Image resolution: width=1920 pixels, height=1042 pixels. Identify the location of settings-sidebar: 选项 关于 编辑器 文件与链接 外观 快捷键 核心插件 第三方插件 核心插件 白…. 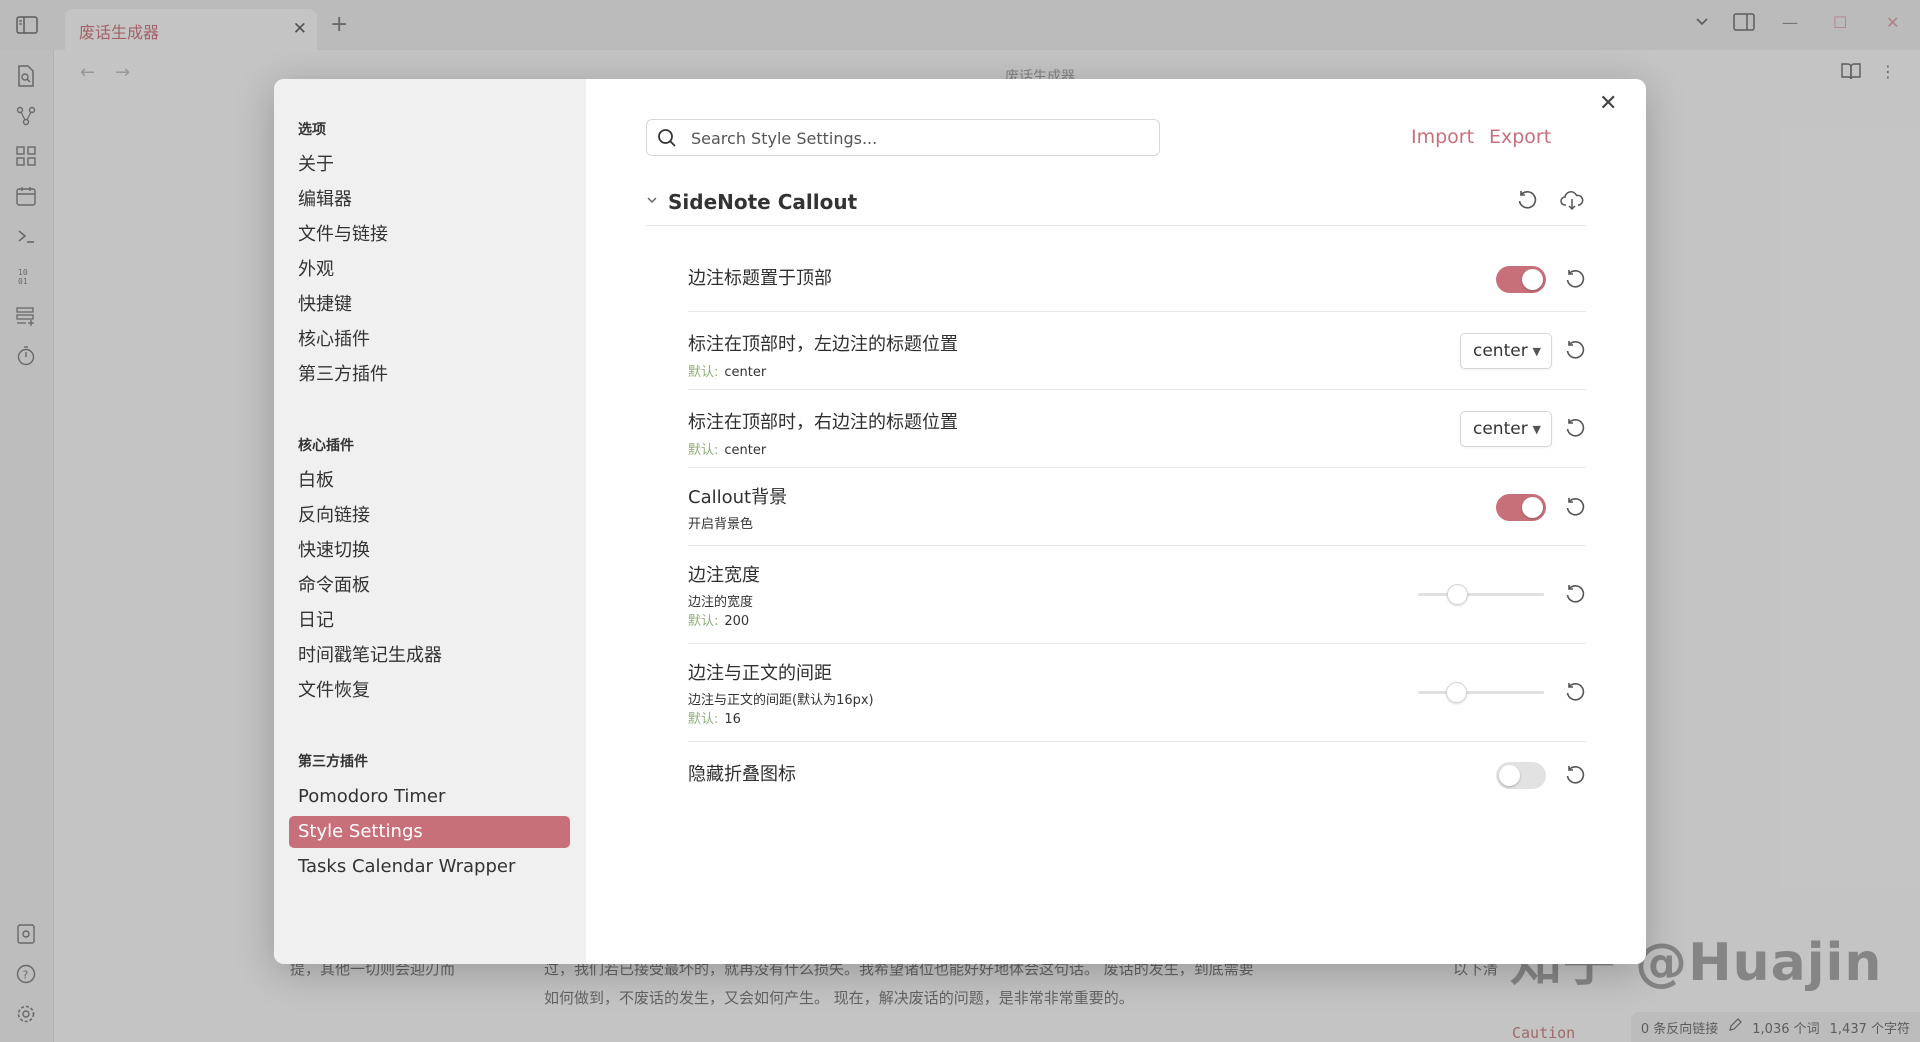
(430, 521).